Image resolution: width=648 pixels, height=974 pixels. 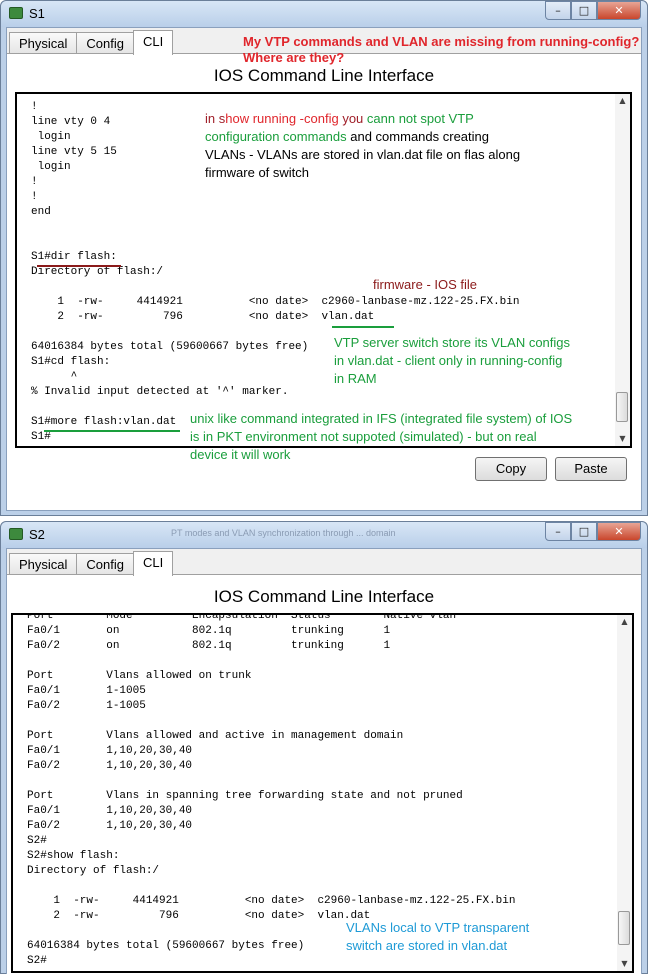 What do you see at coordinates (74, 257) in the screenshot?
I see `terminal-line: S1#dir flash:` at bounding box center [74, 257].